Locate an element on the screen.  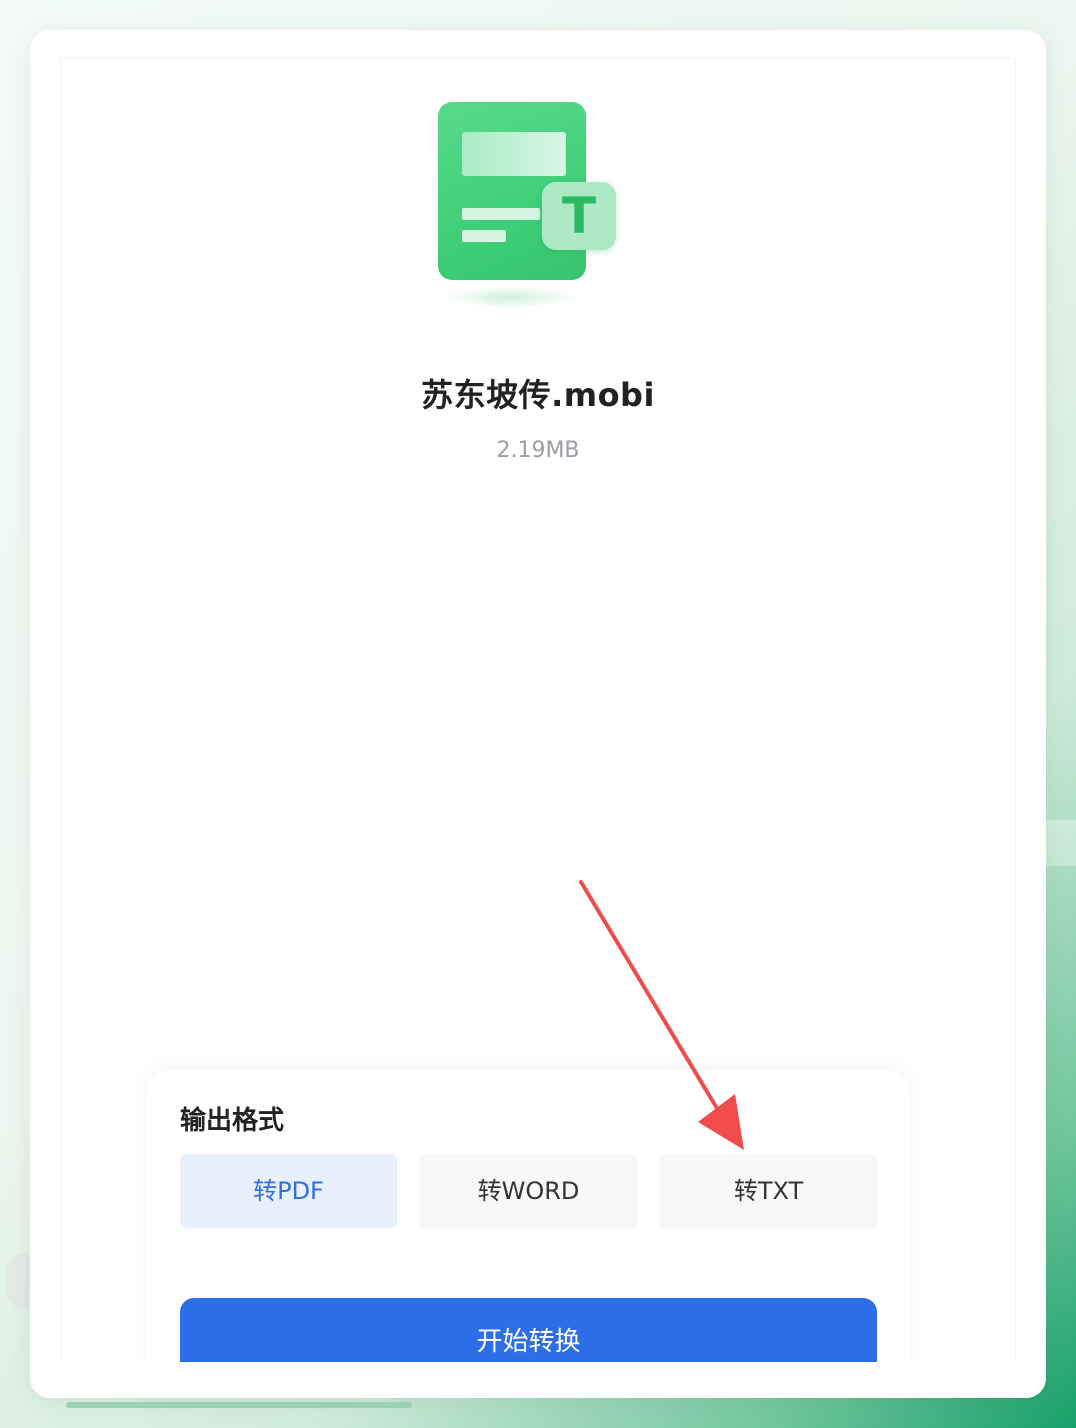
output-format-title: 输出格式 is located at coordinates (232, 1121).